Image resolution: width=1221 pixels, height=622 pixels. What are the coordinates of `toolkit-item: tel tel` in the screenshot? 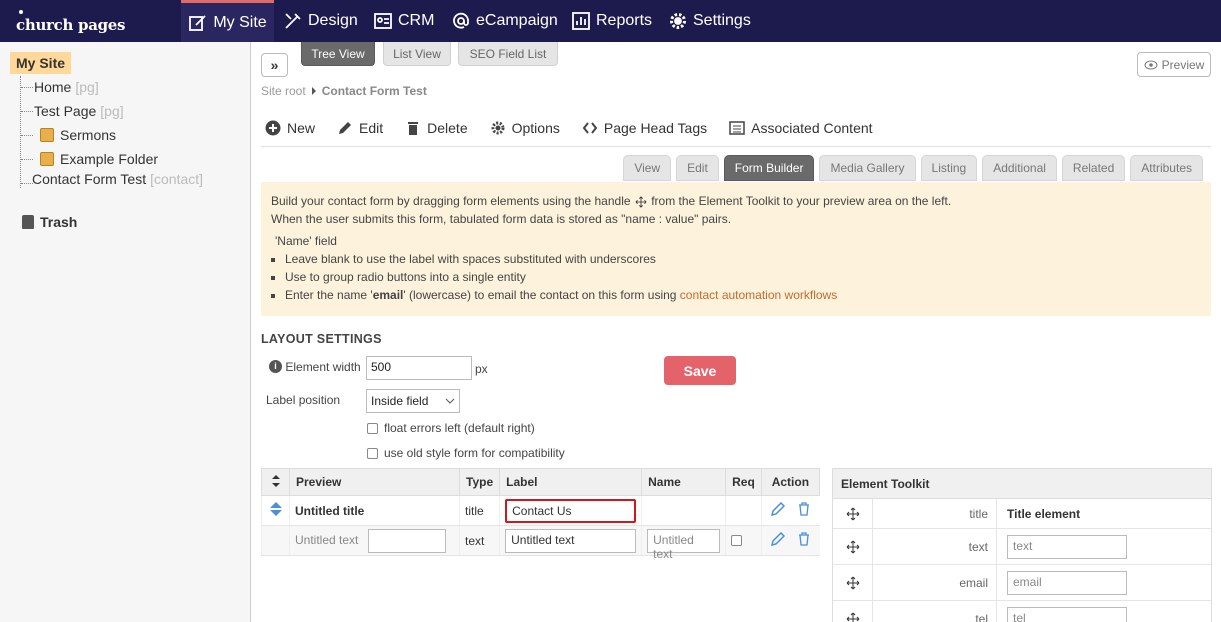 It's located at (1022, 611).